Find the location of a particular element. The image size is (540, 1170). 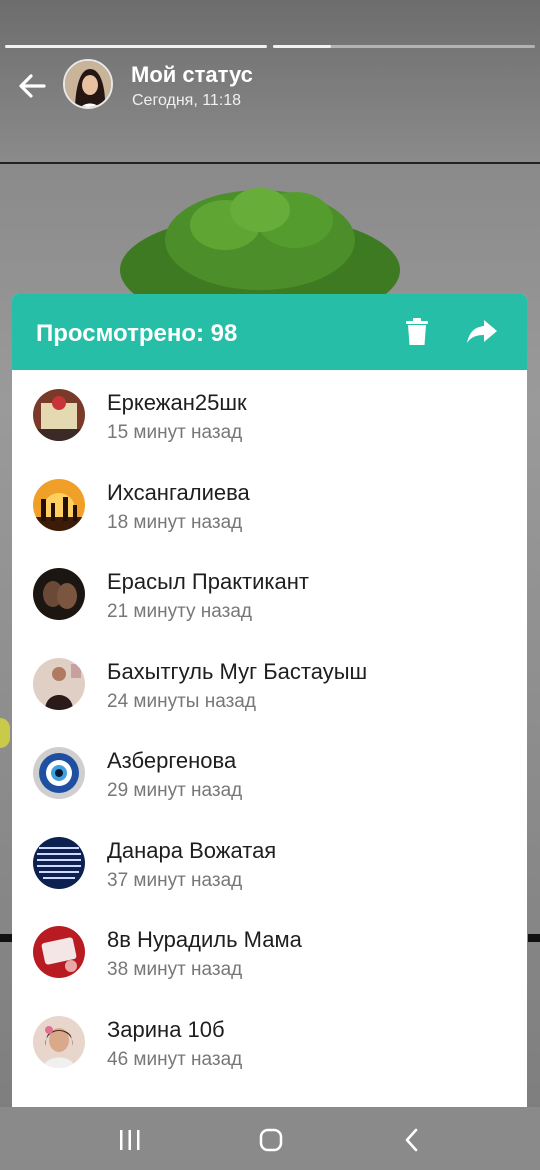

viewer-time: 46 минут назад is located at coordinates (175, 1059).